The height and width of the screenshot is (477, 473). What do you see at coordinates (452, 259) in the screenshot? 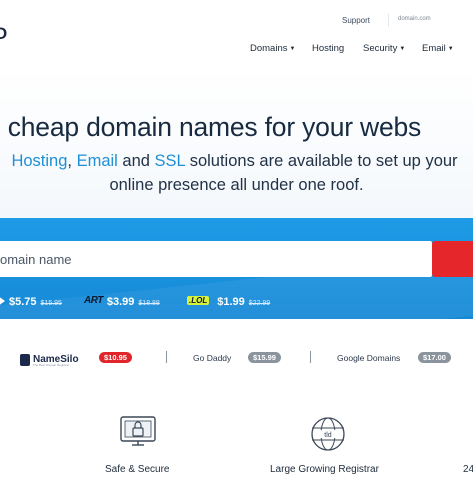
I see `domain-search-button` at bounding box center [452, 259].